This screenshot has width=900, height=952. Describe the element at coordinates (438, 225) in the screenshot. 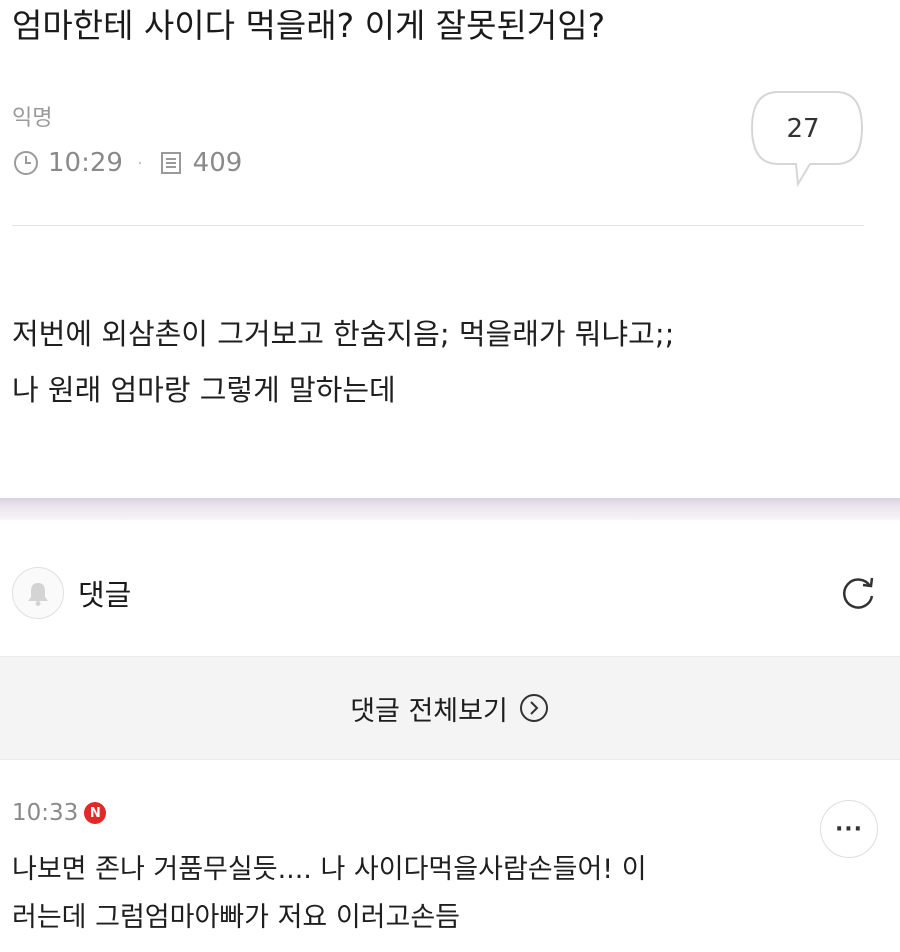

I see `title-divider` at that location.